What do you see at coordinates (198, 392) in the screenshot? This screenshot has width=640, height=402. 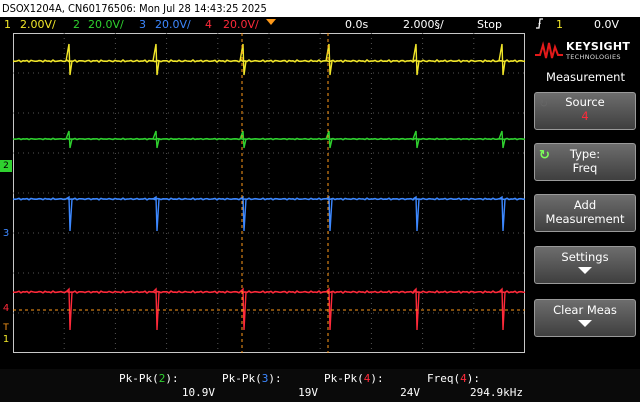 I see `measurement-1-value: 10.9V` at bounding box center [198, 392].